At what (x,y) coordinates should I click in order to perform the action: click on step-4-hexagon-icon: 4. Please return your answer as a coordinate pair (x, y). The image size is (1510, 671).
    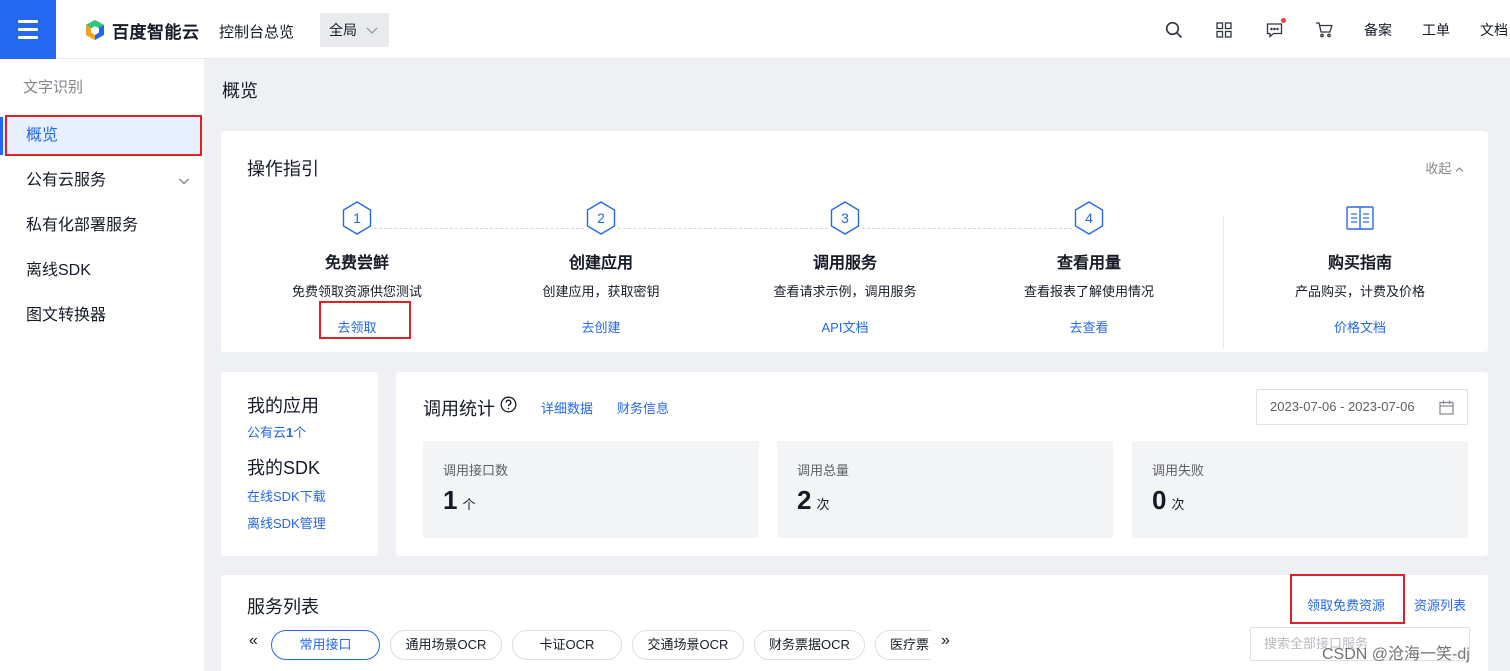
    Looking at the image, I should click on (1089, 218).